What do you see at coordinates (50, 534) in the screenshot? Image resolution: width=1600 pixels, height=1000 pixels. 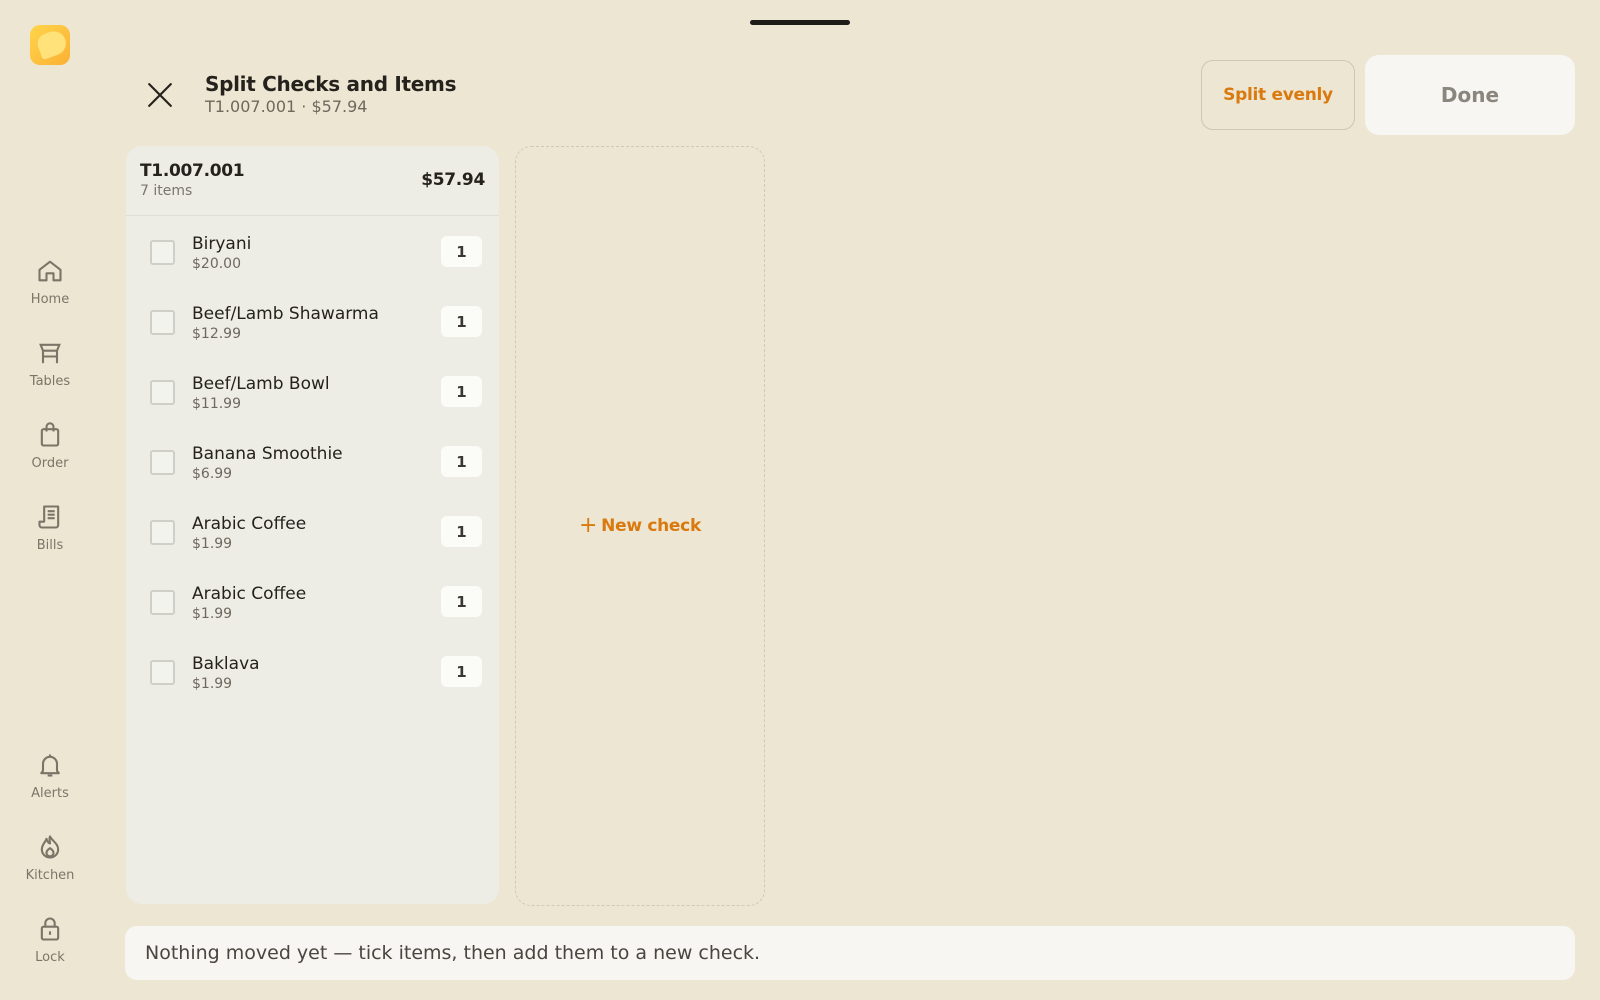 I see `sidebar-item-bills: Bills` at bounding box center [50, 534].